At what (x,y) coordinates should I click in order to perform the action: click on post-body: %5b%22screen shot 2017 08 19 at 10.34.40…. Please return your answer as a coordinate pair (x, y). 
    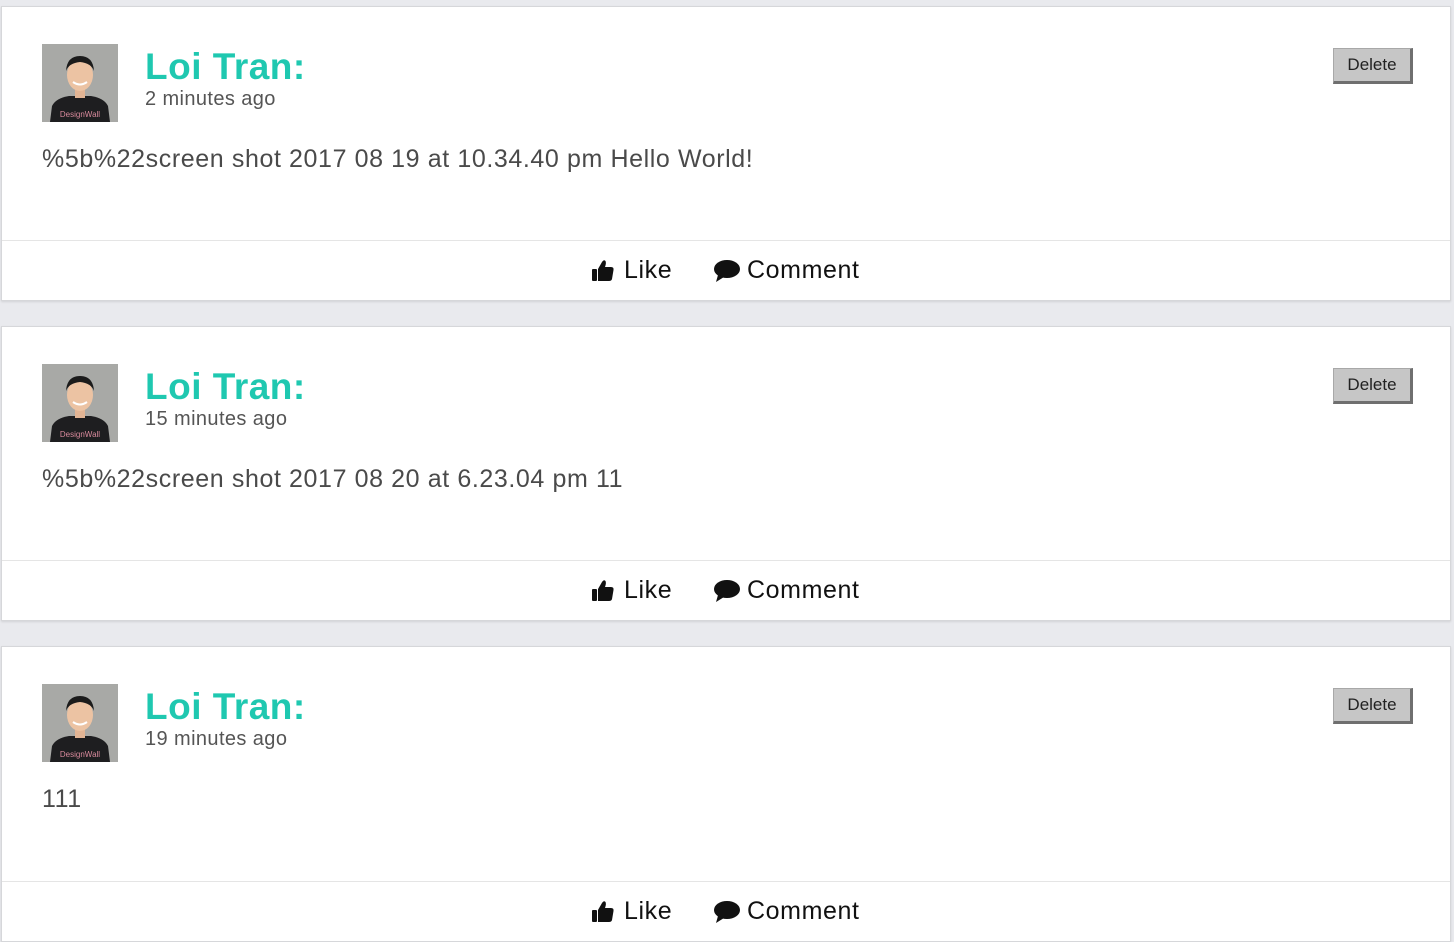
    Looking at the image, I should click on (398, 159).